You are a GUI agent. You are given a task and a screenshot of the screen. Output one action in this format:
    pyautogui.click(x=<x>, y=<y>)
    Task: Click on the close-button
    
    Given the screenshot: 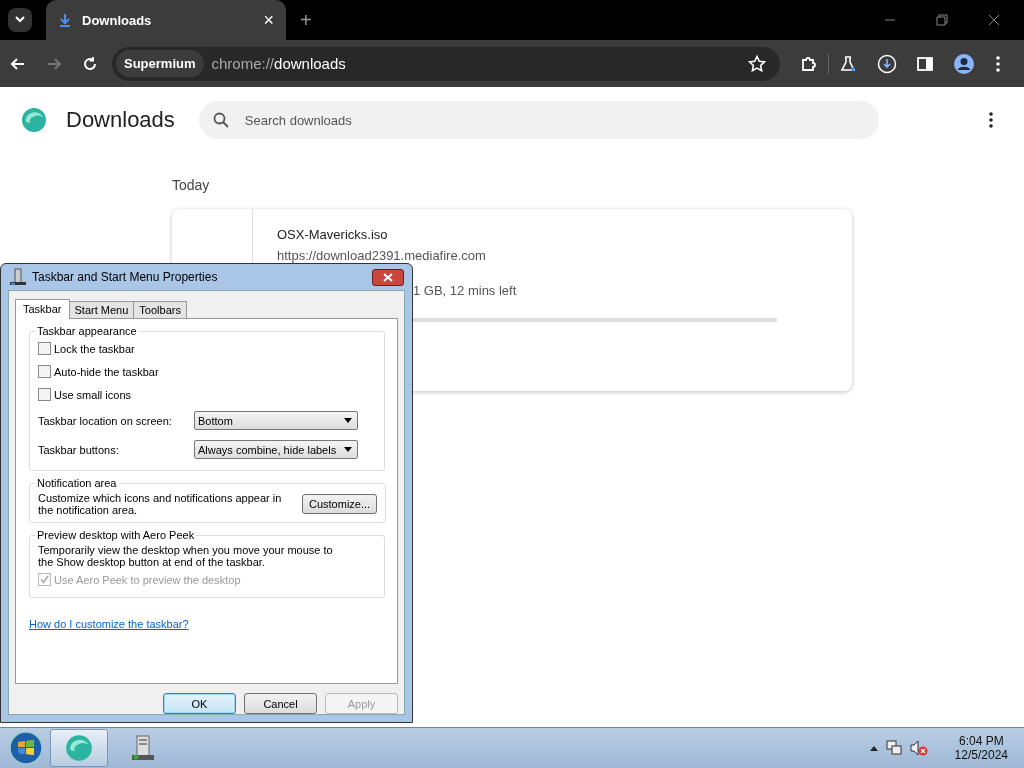 What is the action you would take?
    pyautogui.click(x=388, y=277)
    